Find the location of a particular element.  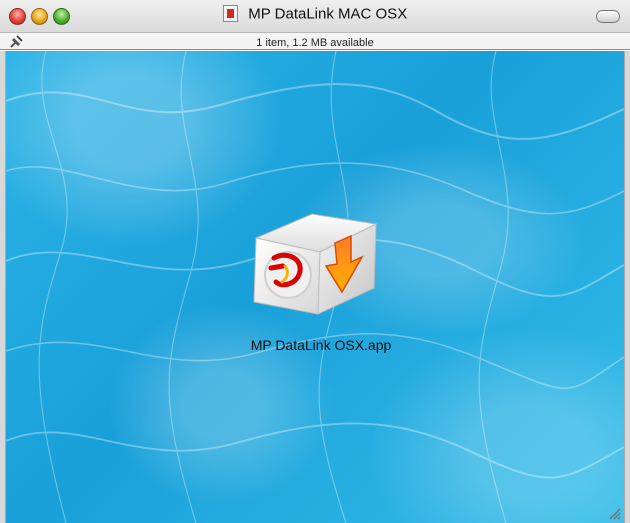

application-label: MP DataLink OSX.app is located at coordinates (321, 345).